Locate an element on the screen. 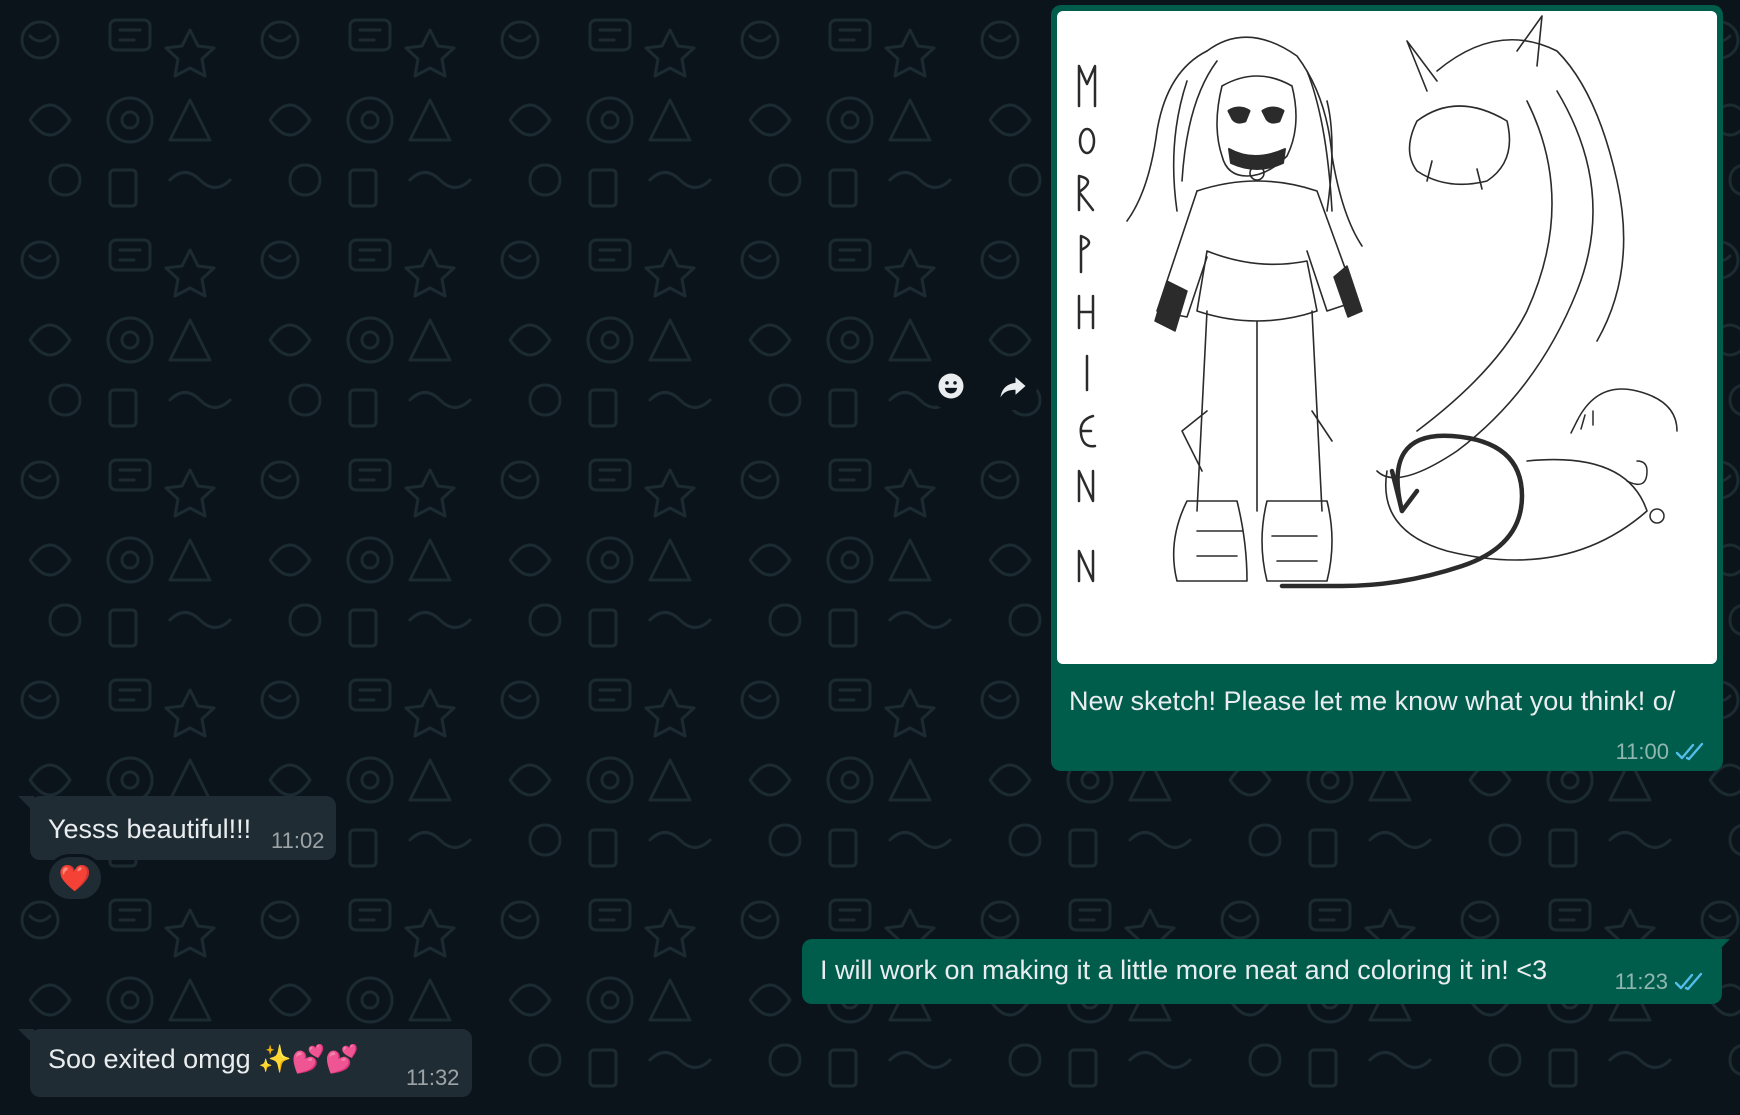 This screenshot has width=1740, height=1115. message-time: 11:23 is located at coordinates (1641, 981).